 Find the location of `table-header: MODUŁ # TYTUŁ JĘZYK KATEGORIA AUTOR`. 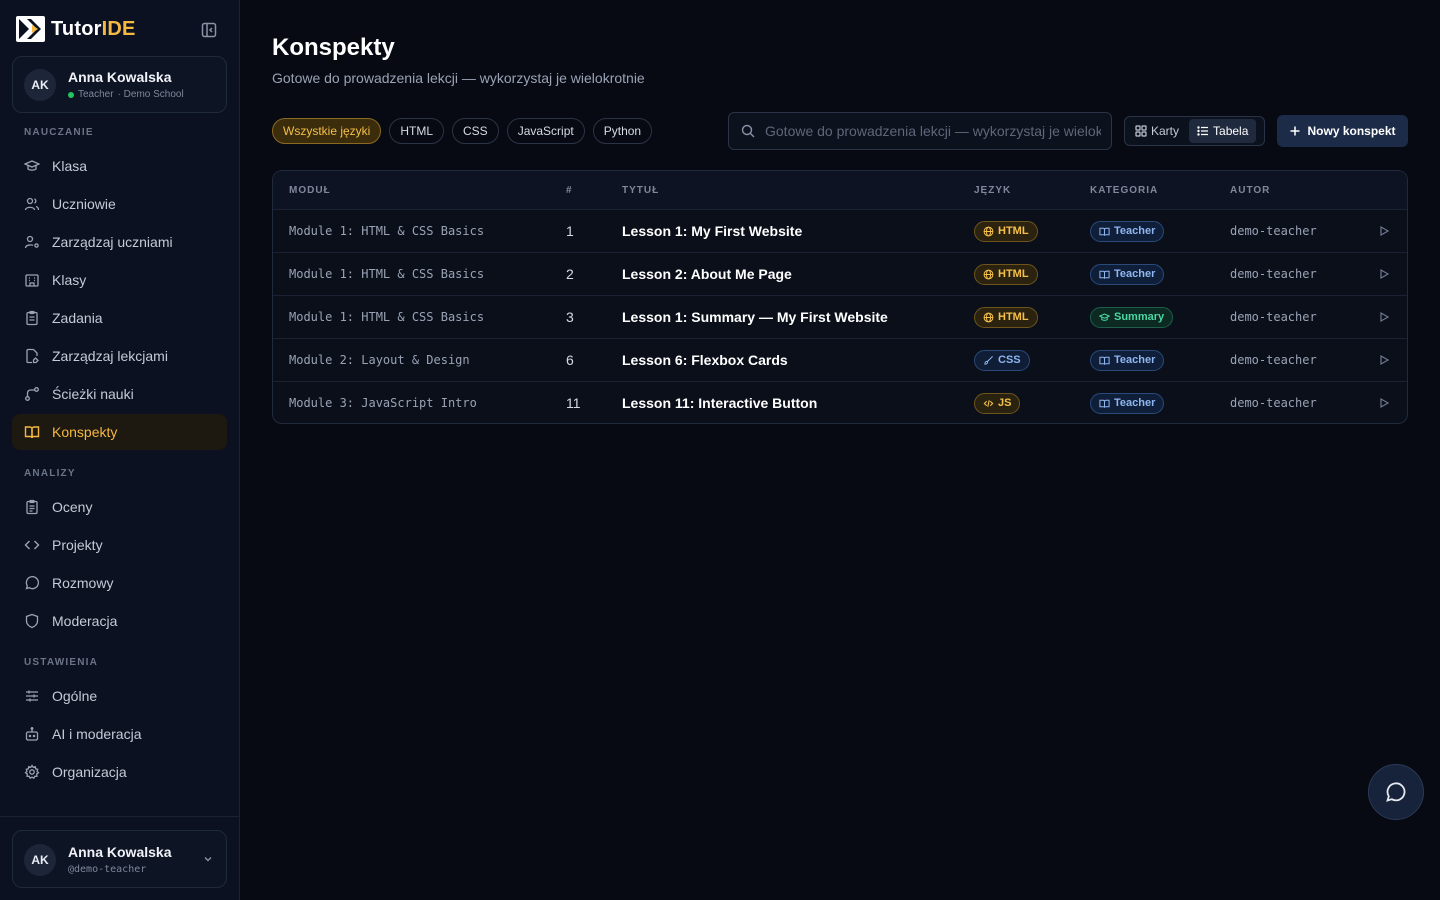

table-header: MODUŁ # TYTUŁ JĘZYK KATEGORIA AUTOR is located at coordinates (840, 190).